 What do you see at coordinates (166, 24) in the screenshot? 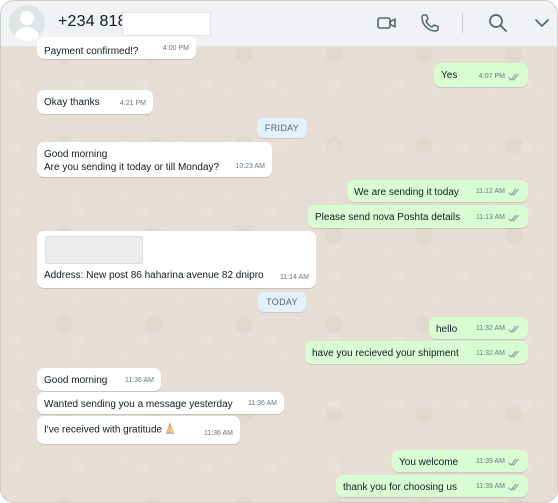
I see `redacted-name-box` at bounding box center [166, 24].